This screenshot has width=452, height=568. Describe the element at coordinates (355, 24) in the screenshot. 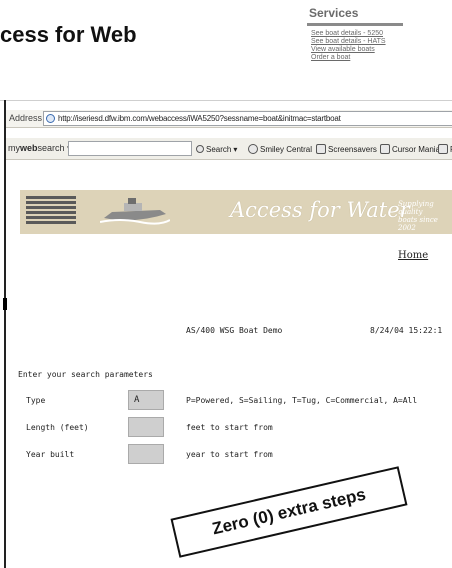

I see `services-divider` at that location.